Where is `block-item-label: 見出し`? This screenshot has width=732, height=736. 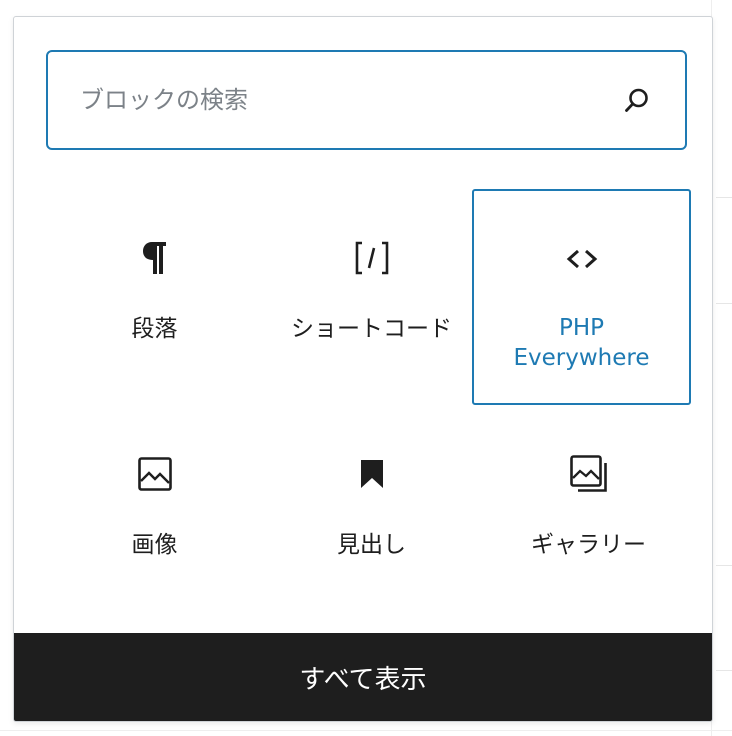 block-item-label: 見出し is located at coordinates (371, 545).